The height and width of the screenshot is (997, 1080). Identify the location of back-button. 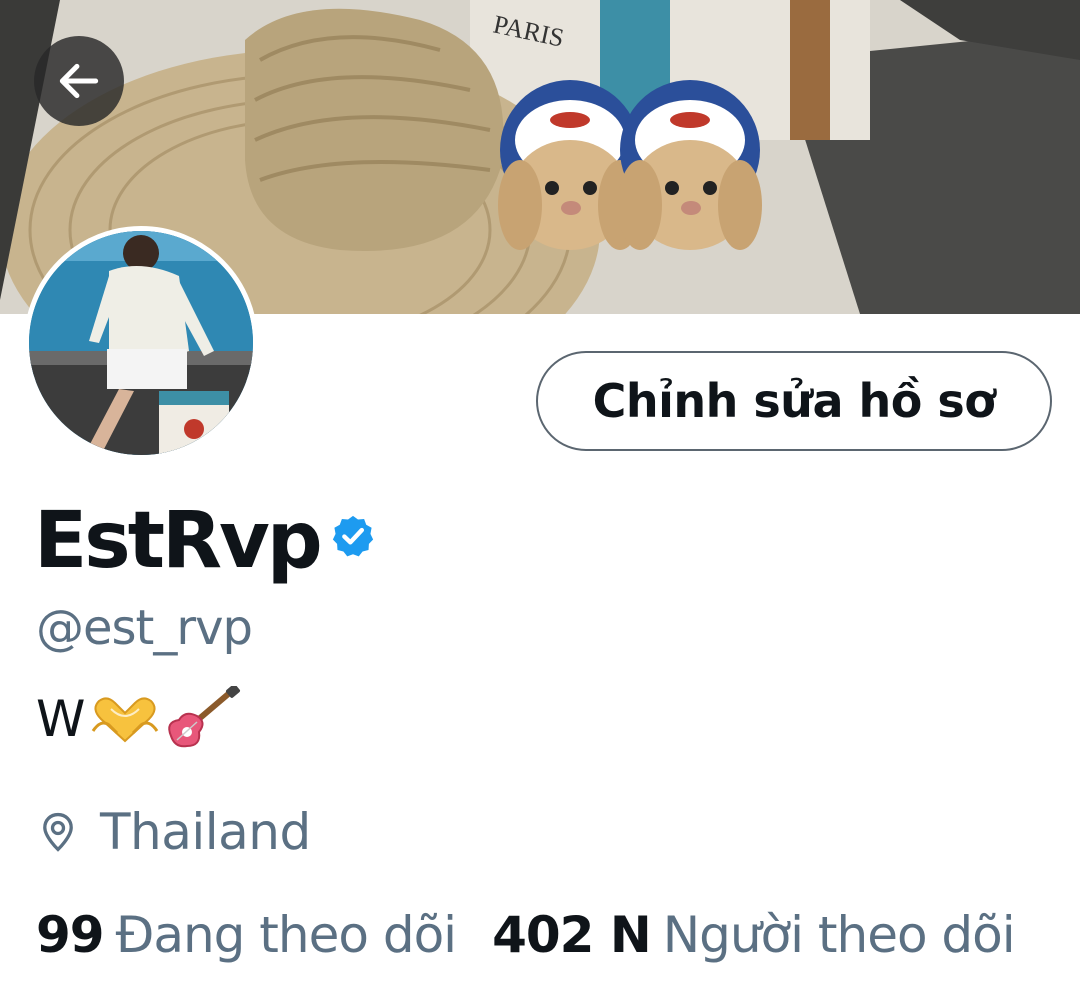
(79, 81).